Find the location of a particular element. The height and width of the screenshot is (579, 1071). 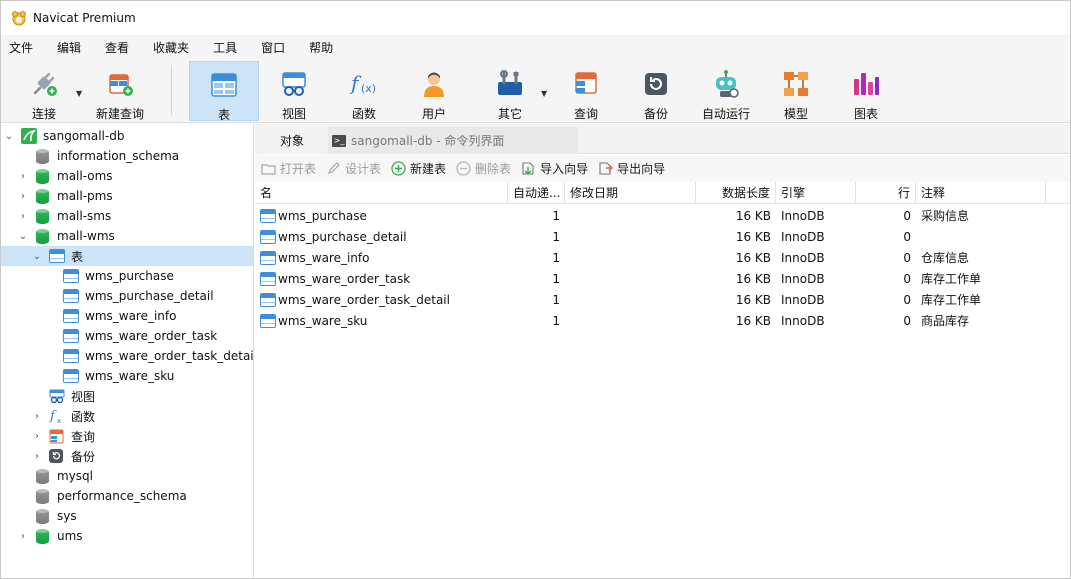

tree-table-item: wms_ware_order_task is located at coordinates (127, 336).